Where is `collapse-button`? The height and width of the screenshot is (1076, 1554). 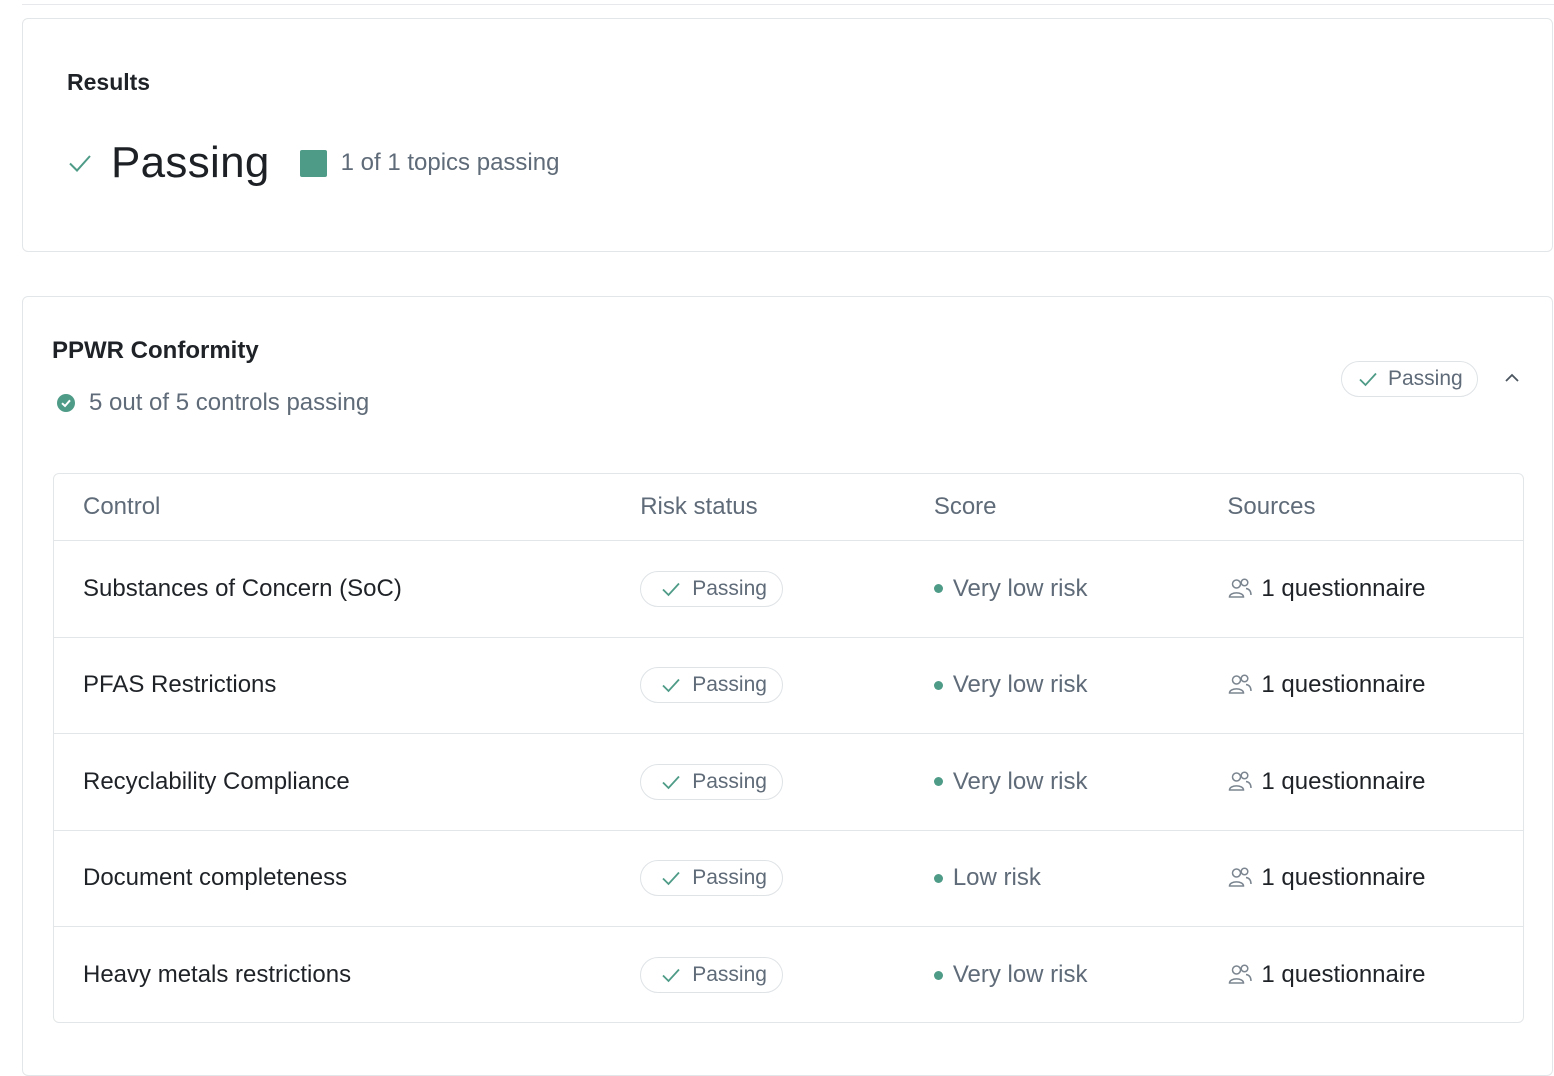 collapse-button is located at coordinates (1512, 378).